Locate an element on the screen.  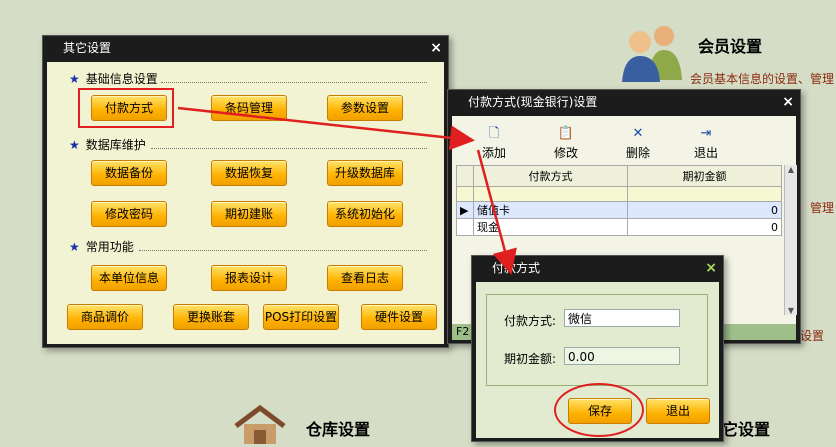
arrow-to-window is located at coordinates (326, 128).